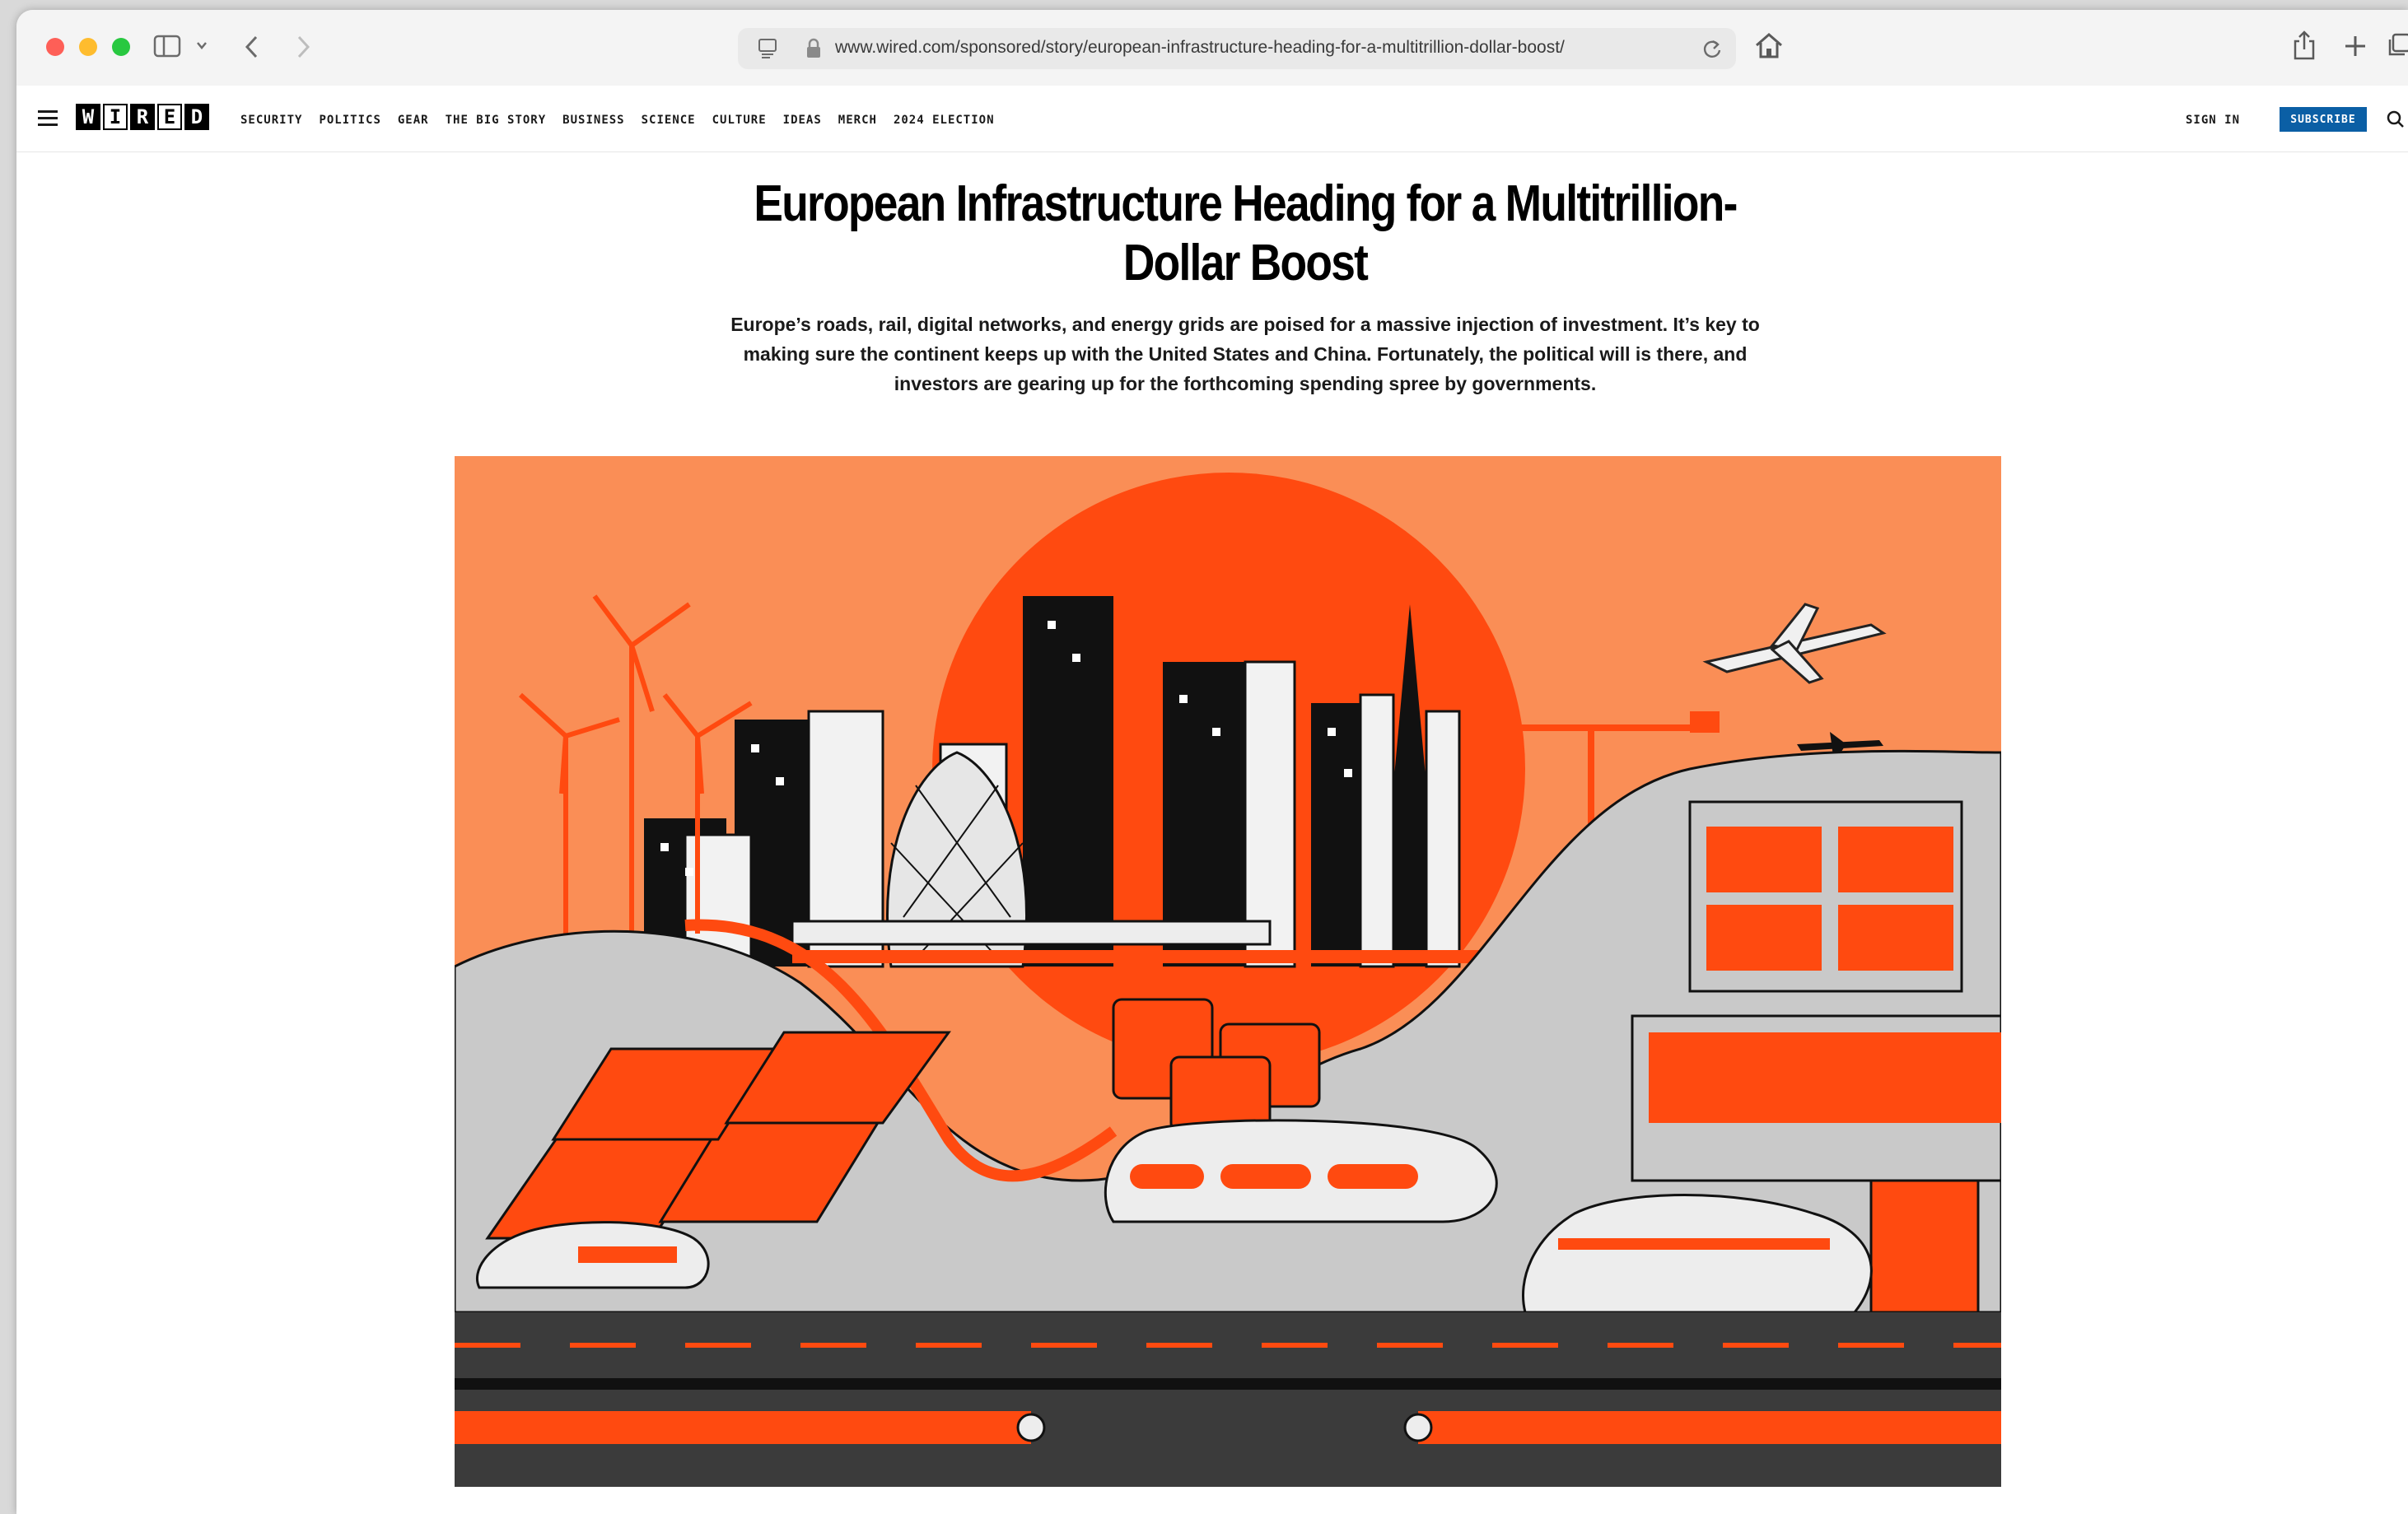 The height and width of the screenshot is (1514, 2408). Describe the element at coordinates (55, 47) in the screenshot. I see `close-window-button` at that location.